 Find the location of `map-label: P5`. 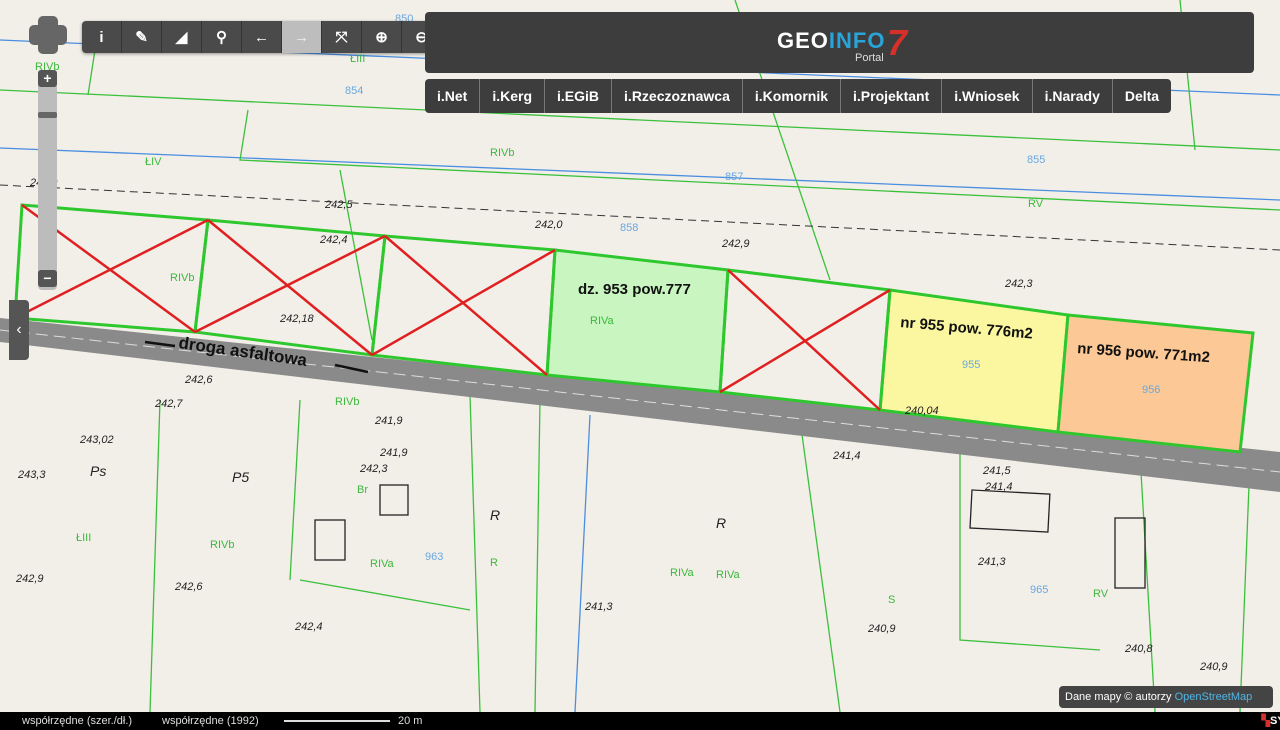

map-label: P5 is located at coordinates (240, 477).